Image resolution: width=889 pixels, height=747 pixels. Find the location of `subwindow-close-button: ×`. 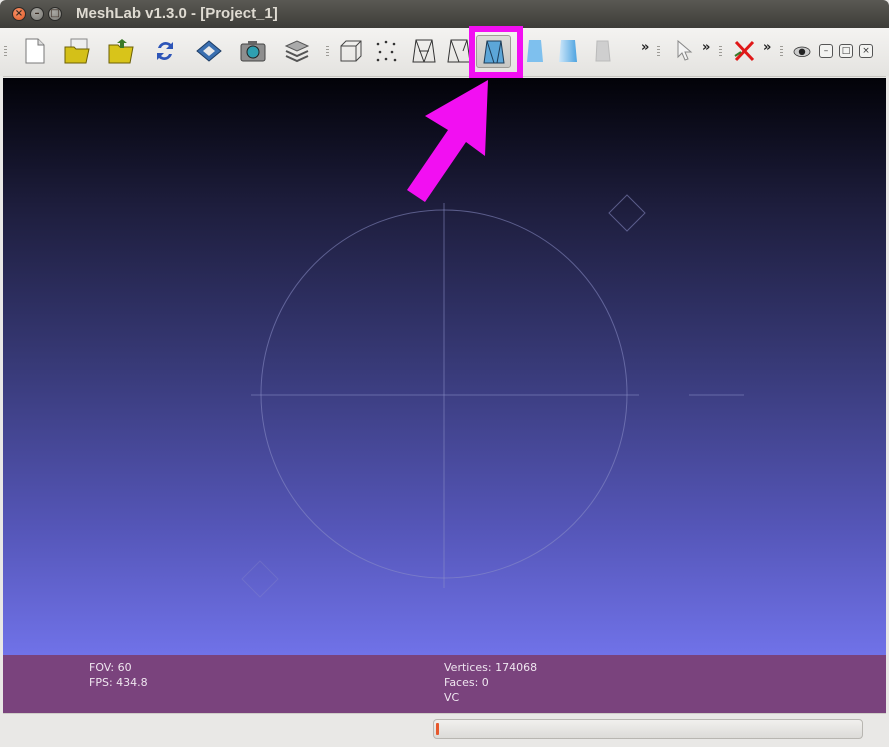

subwindow-close-button: × is located at coordinates (866, 51).